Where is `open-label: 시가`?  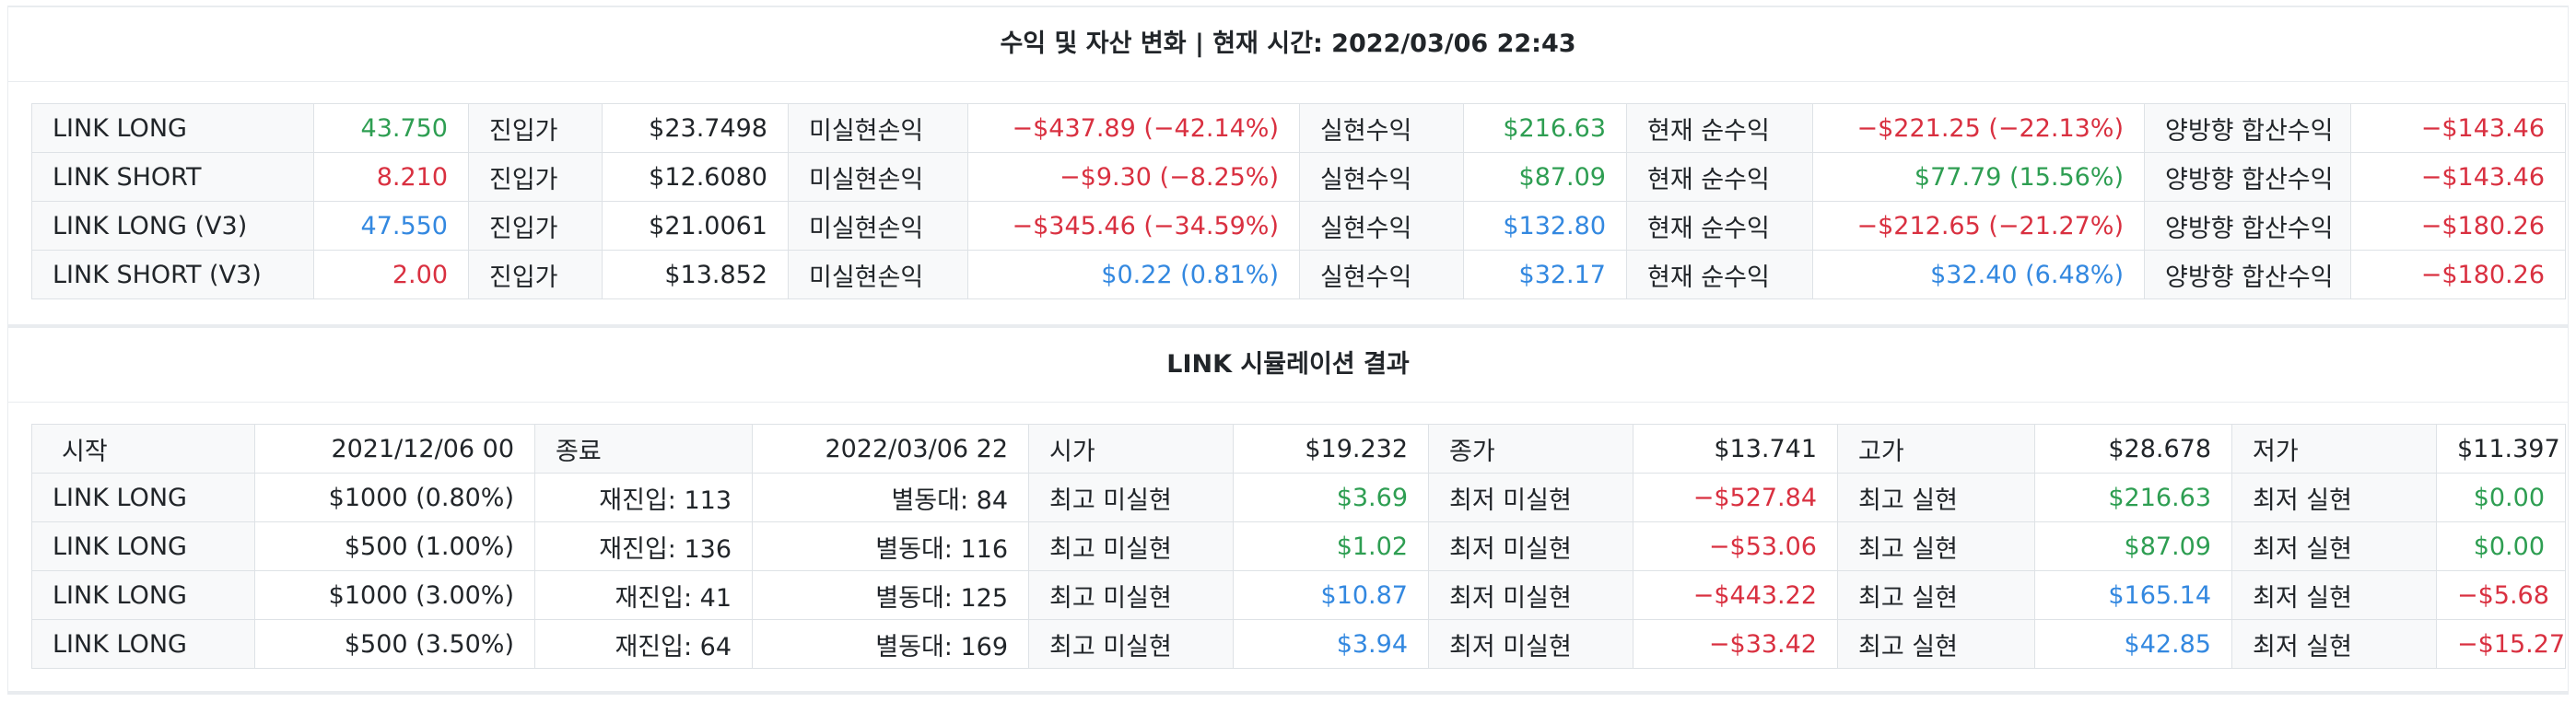 open-label: 시가 is located at coordinates (1131, 449).